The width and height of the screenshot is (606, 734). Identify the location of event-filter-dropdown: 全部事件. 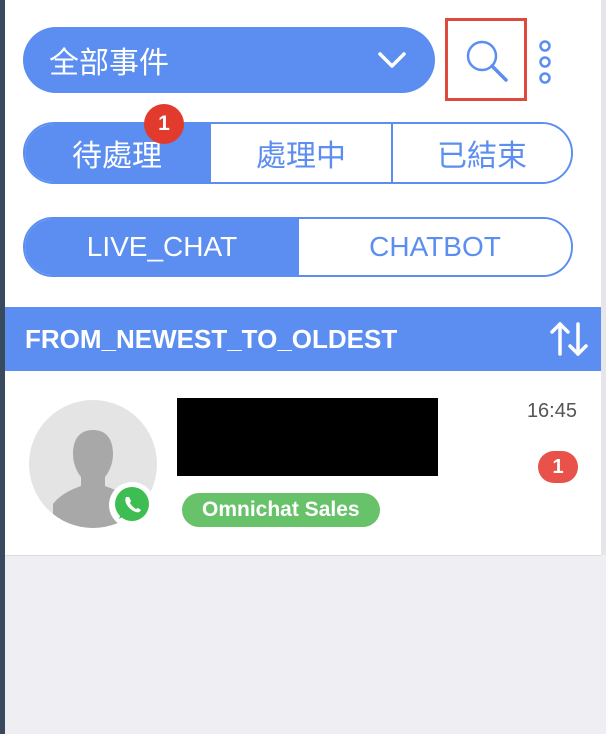
(229, 60).